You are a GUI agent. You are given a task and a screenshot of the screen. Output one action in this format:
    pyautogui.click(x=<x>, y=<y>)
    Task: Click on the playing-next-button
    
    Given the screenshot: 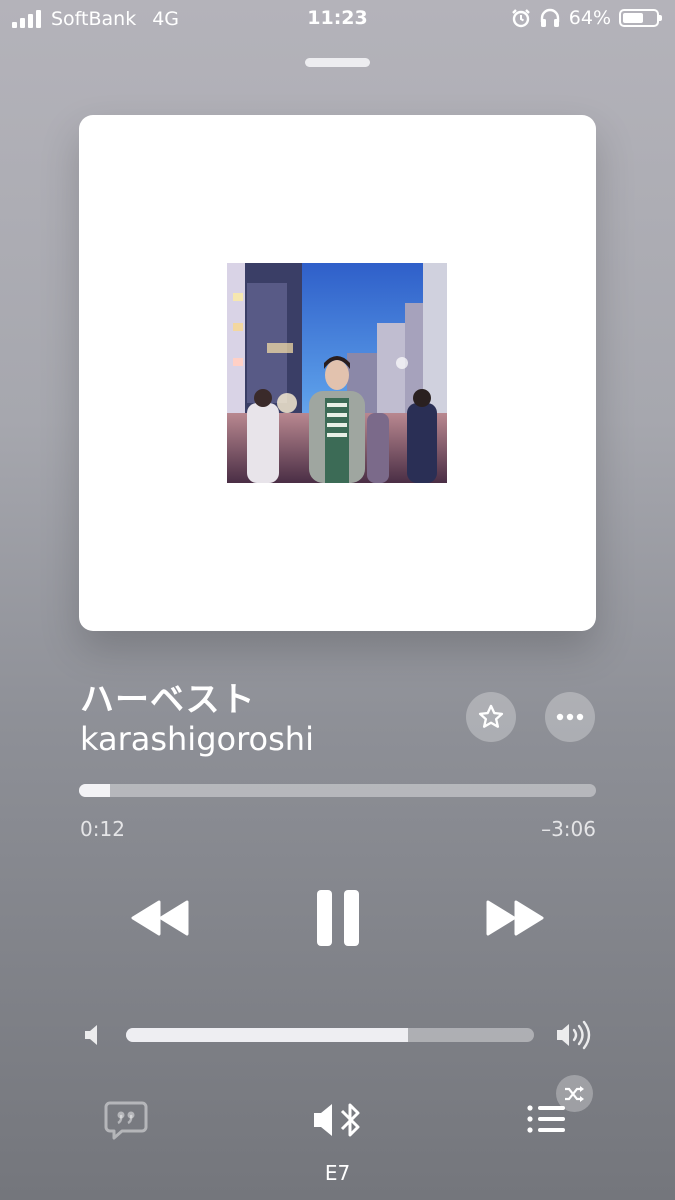 What is the action you would take?
    pyautogui.click(x=546, y=1122)
    